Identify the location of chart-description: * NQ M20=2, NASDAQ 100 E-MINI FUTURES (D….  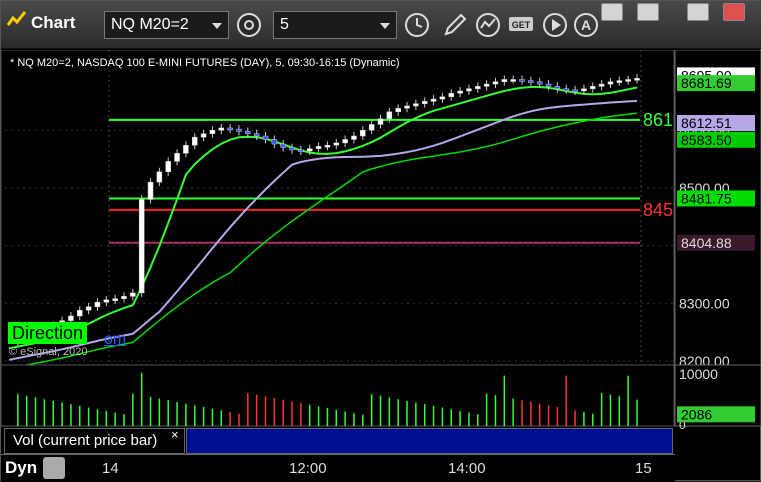
(205, 63).